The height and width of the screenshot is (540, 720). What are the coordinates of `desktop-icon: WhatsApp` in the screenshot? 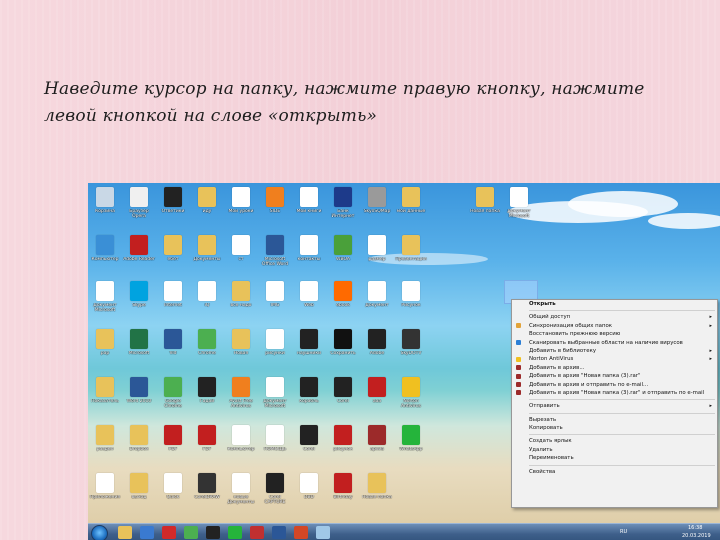 It's located at (411, 447).